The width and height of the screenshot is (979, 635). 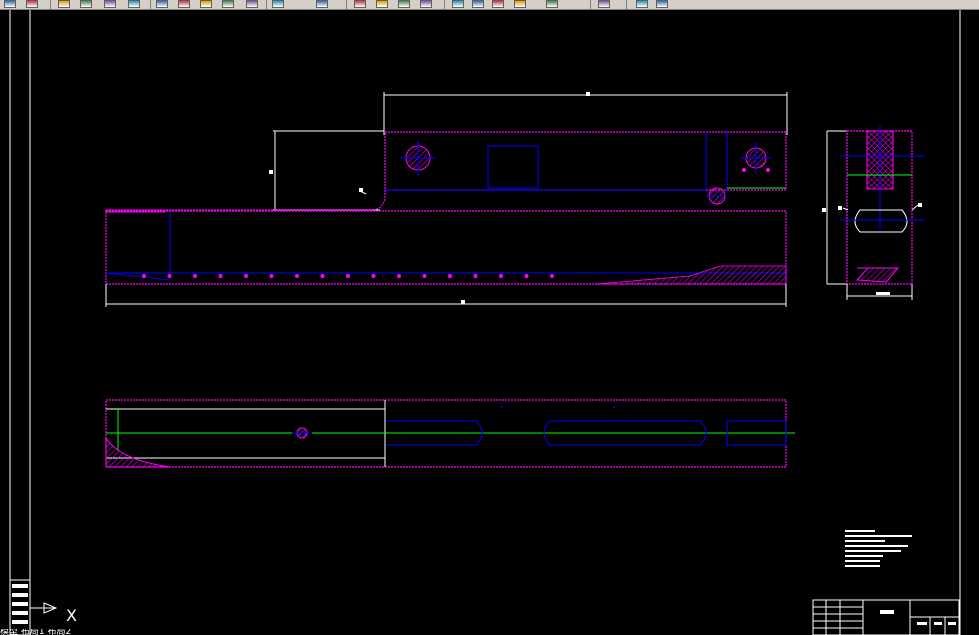 I want to click on standard-toolbar, so click(x=489, y=5).